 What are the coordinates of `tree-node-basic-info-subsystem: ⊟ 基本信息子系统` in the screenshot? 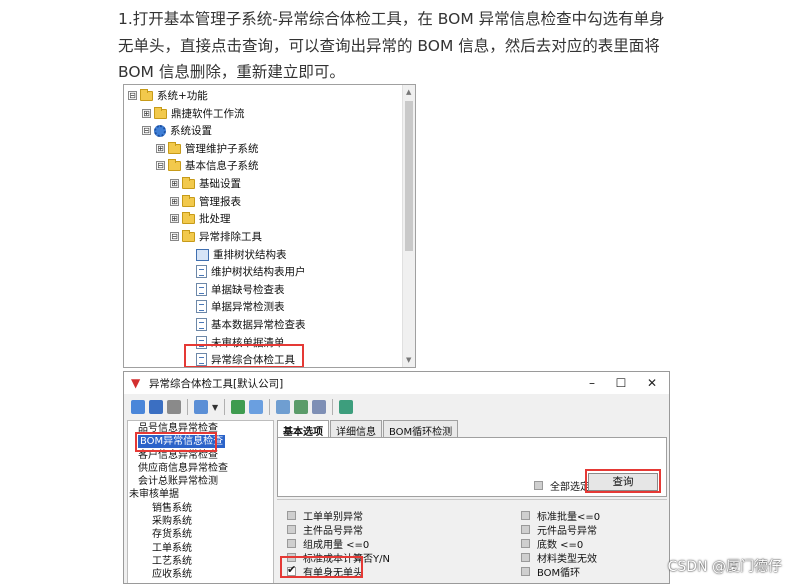 It's located at (207, 165).